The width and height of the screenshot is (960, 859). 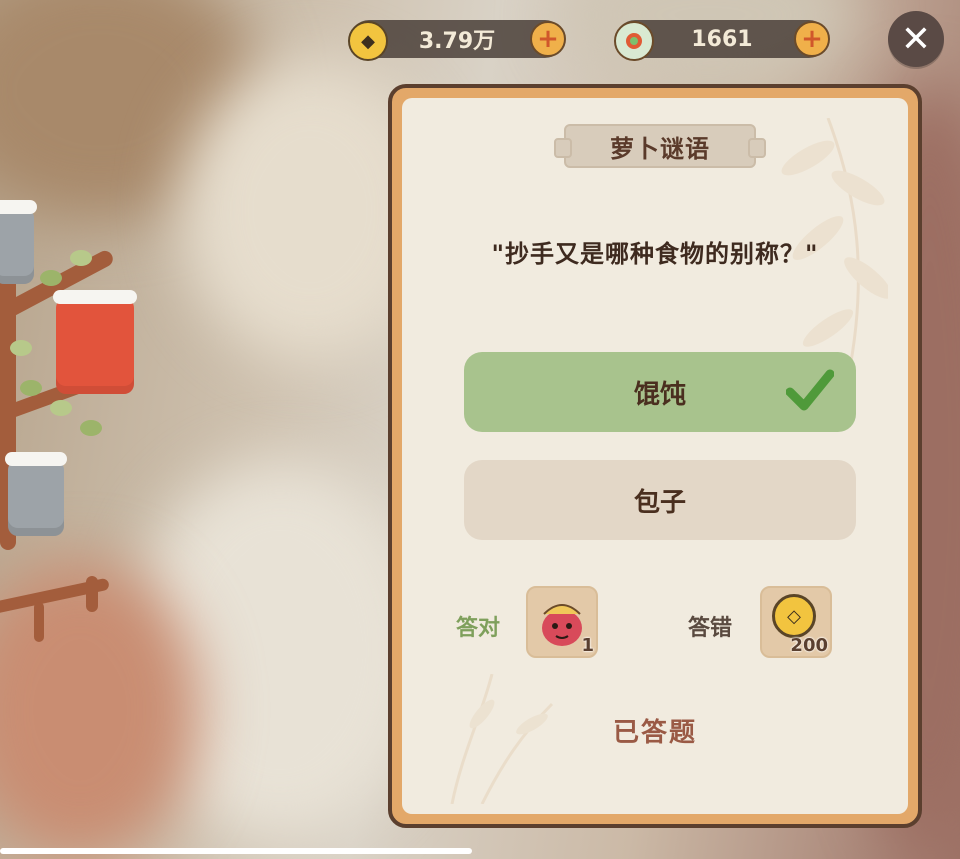 I want to click on red-lantern, so click(x=95, y=342).